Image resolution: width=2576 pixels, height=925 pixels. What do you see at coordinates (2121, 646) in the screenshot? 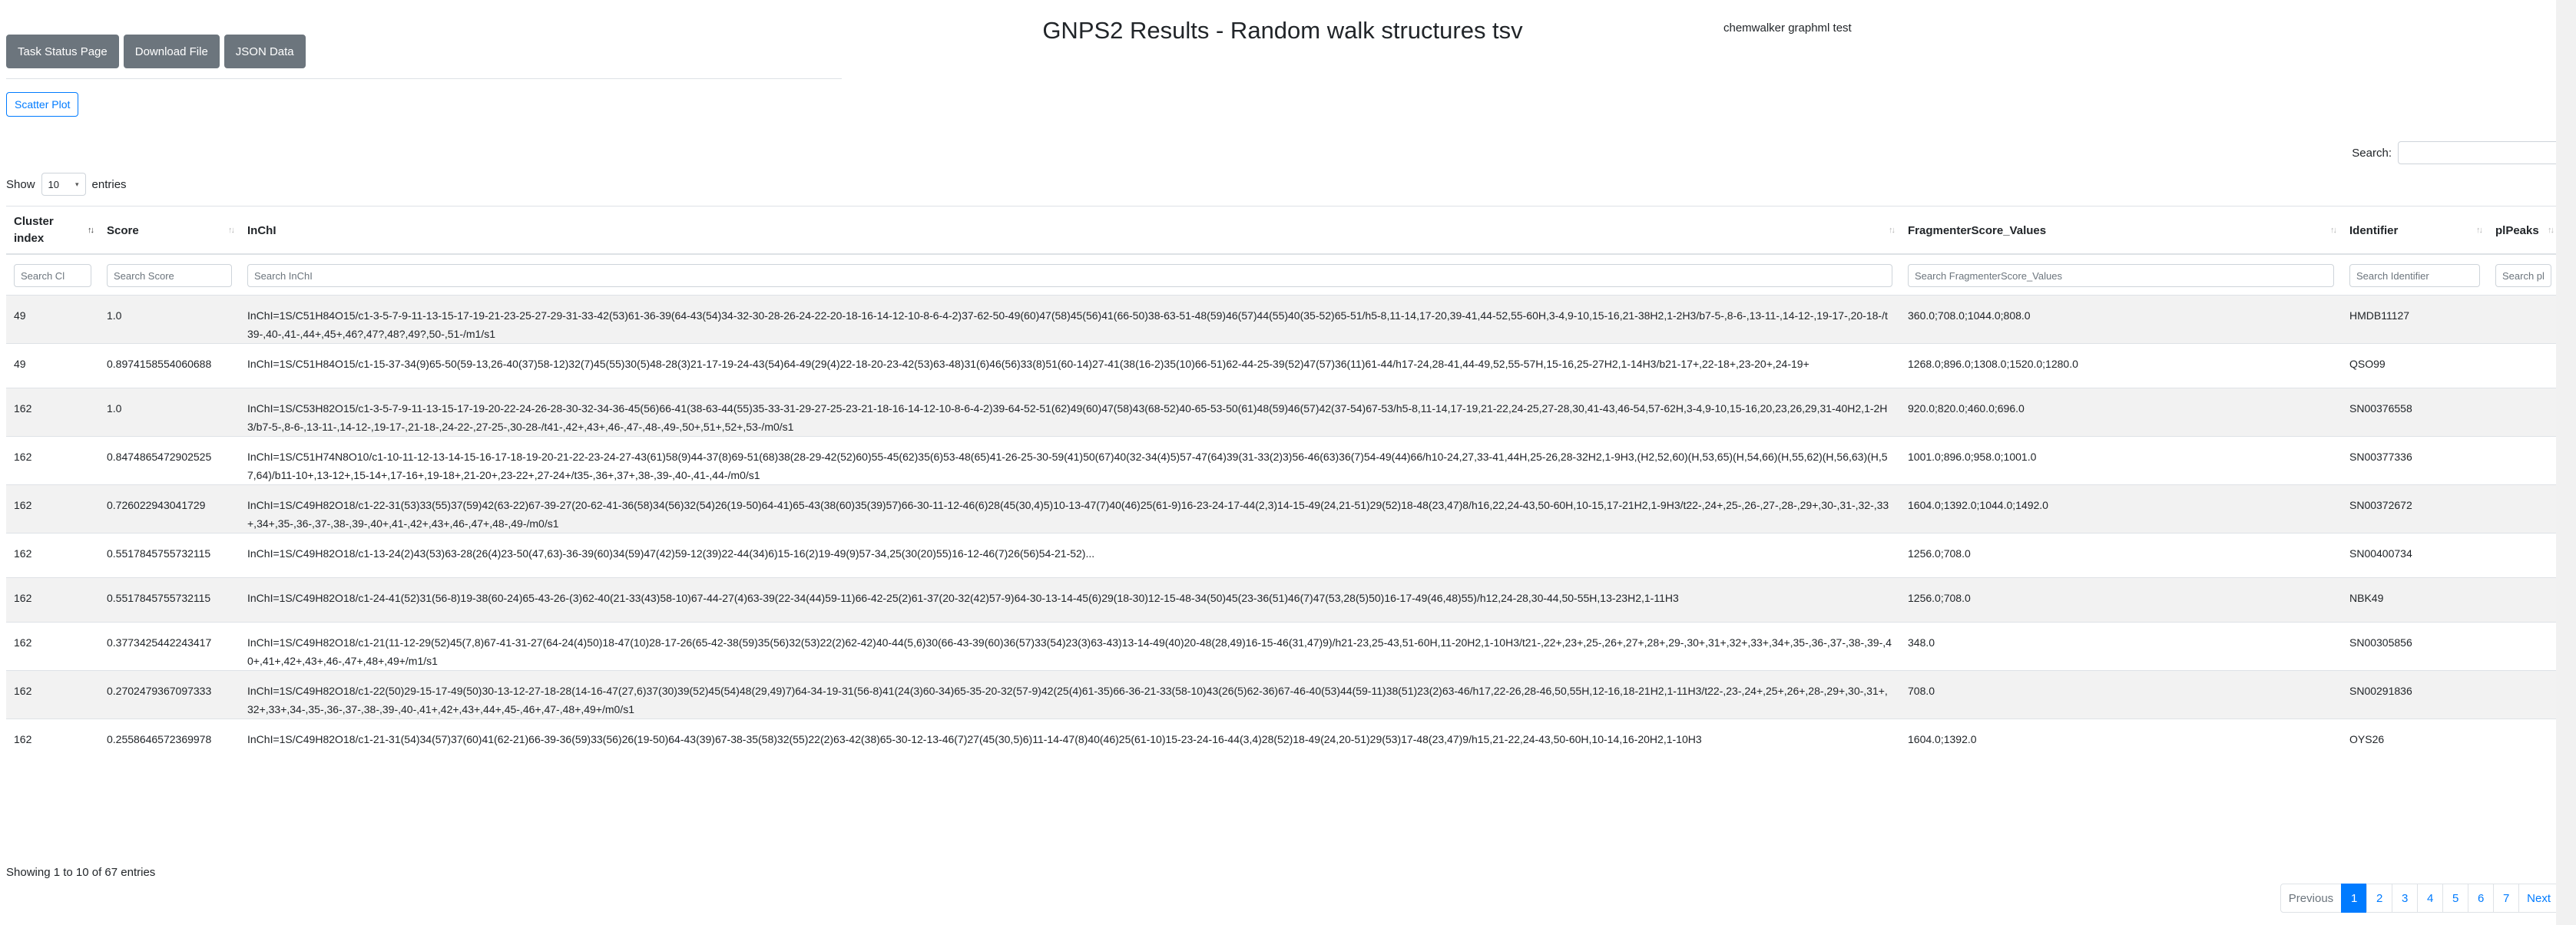
I see `cell-fragmenterscore: 348.0` at bounding box center [2121, 646].